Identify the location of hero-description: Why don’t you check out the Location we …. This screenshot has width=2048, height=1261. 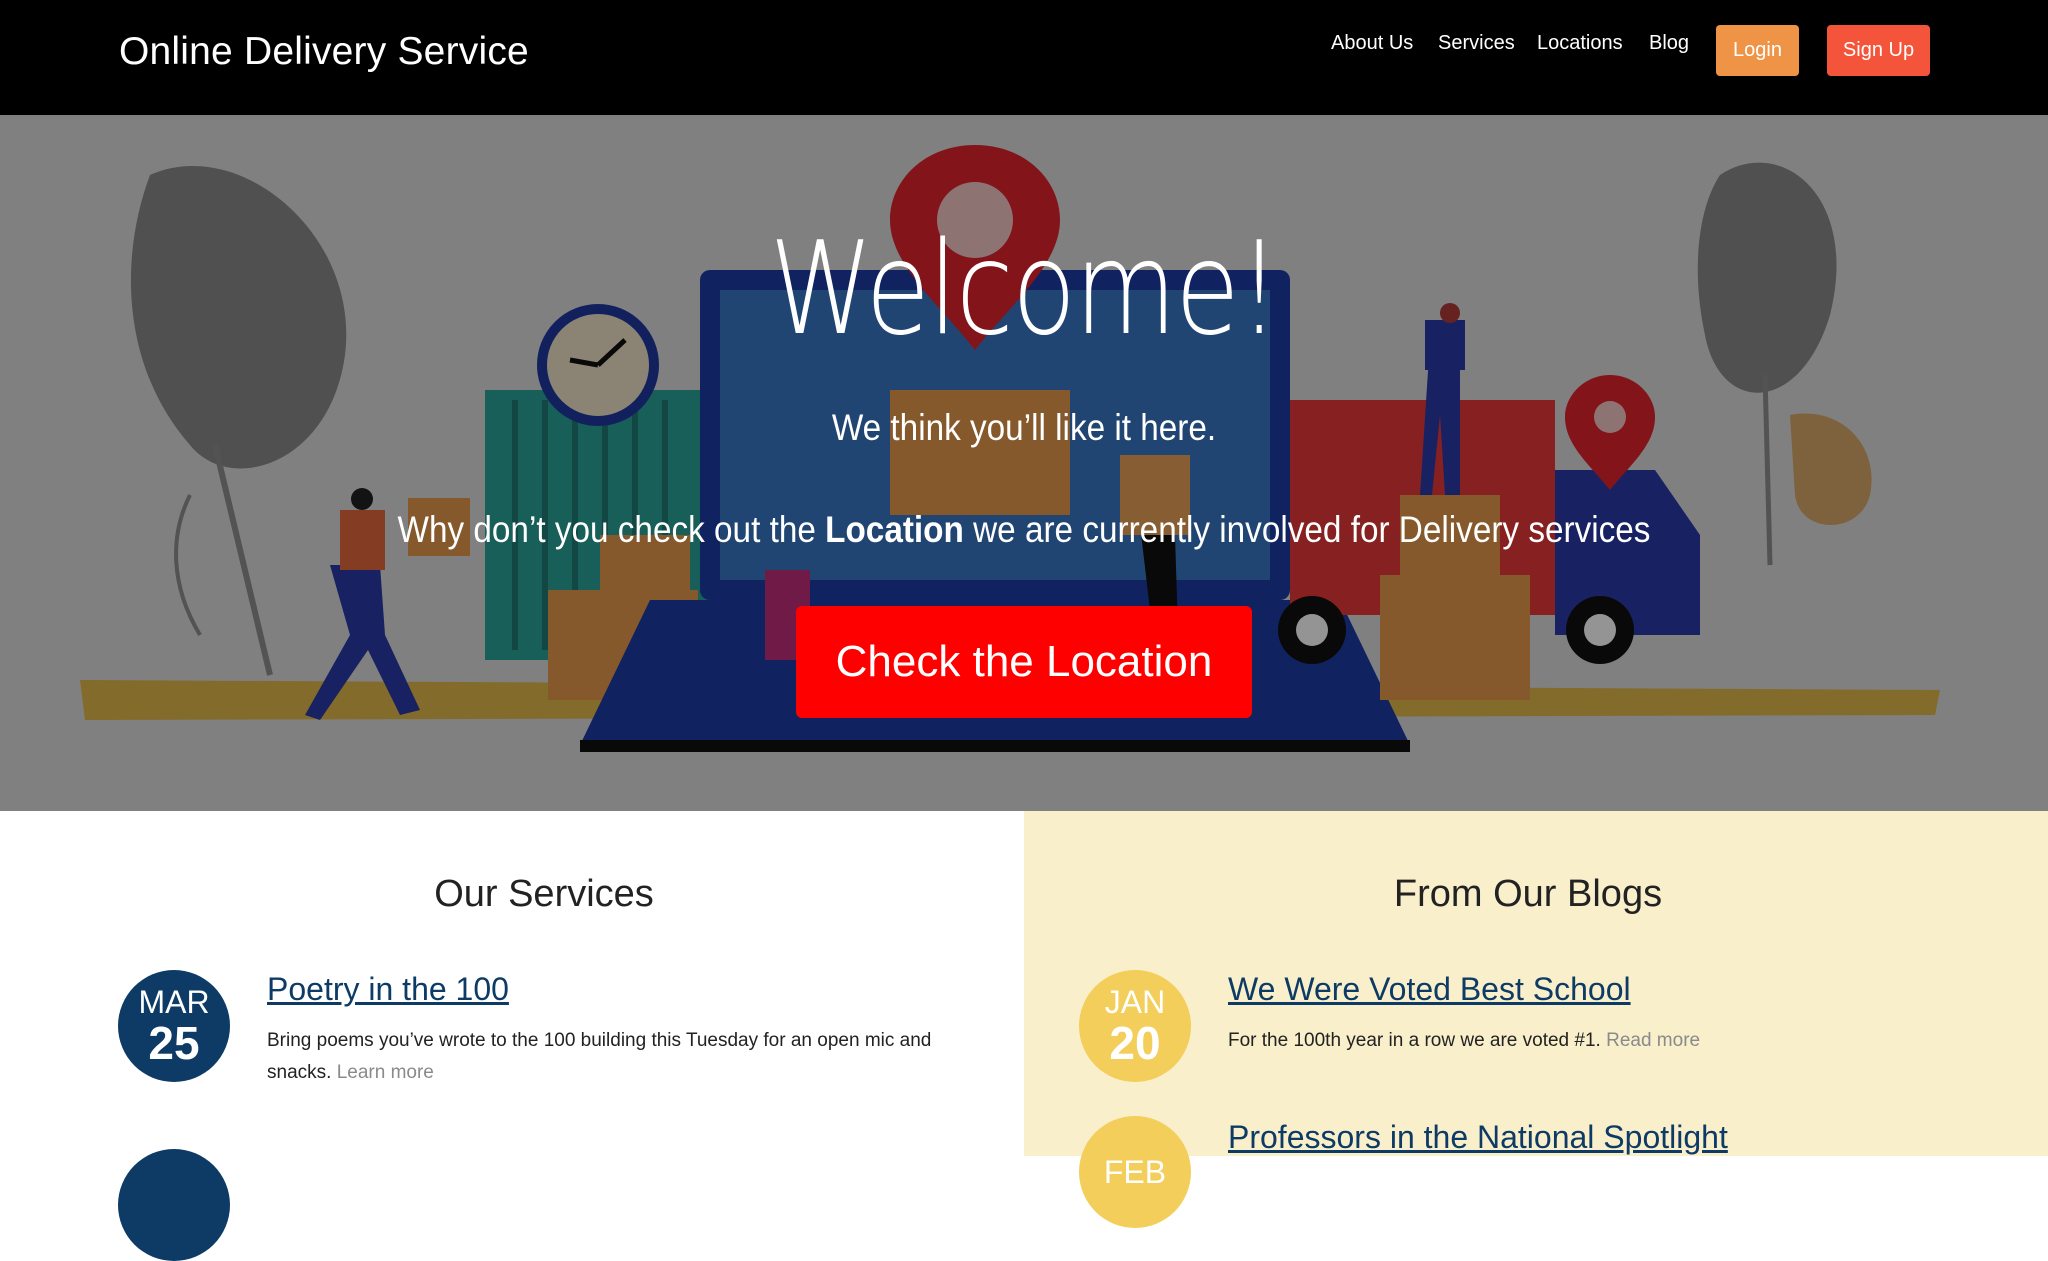
(1023, 530).